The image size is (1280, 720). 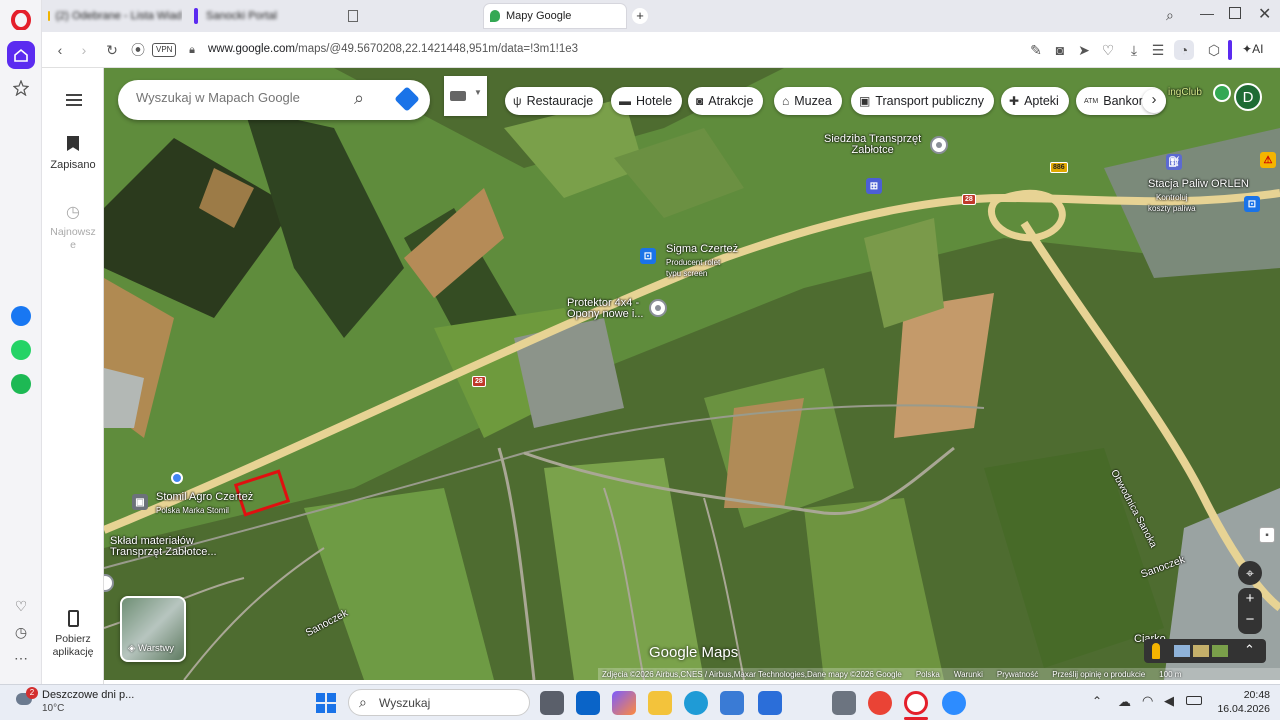 I want to click on reload-icon: ↻, so click(x=112, y=50).